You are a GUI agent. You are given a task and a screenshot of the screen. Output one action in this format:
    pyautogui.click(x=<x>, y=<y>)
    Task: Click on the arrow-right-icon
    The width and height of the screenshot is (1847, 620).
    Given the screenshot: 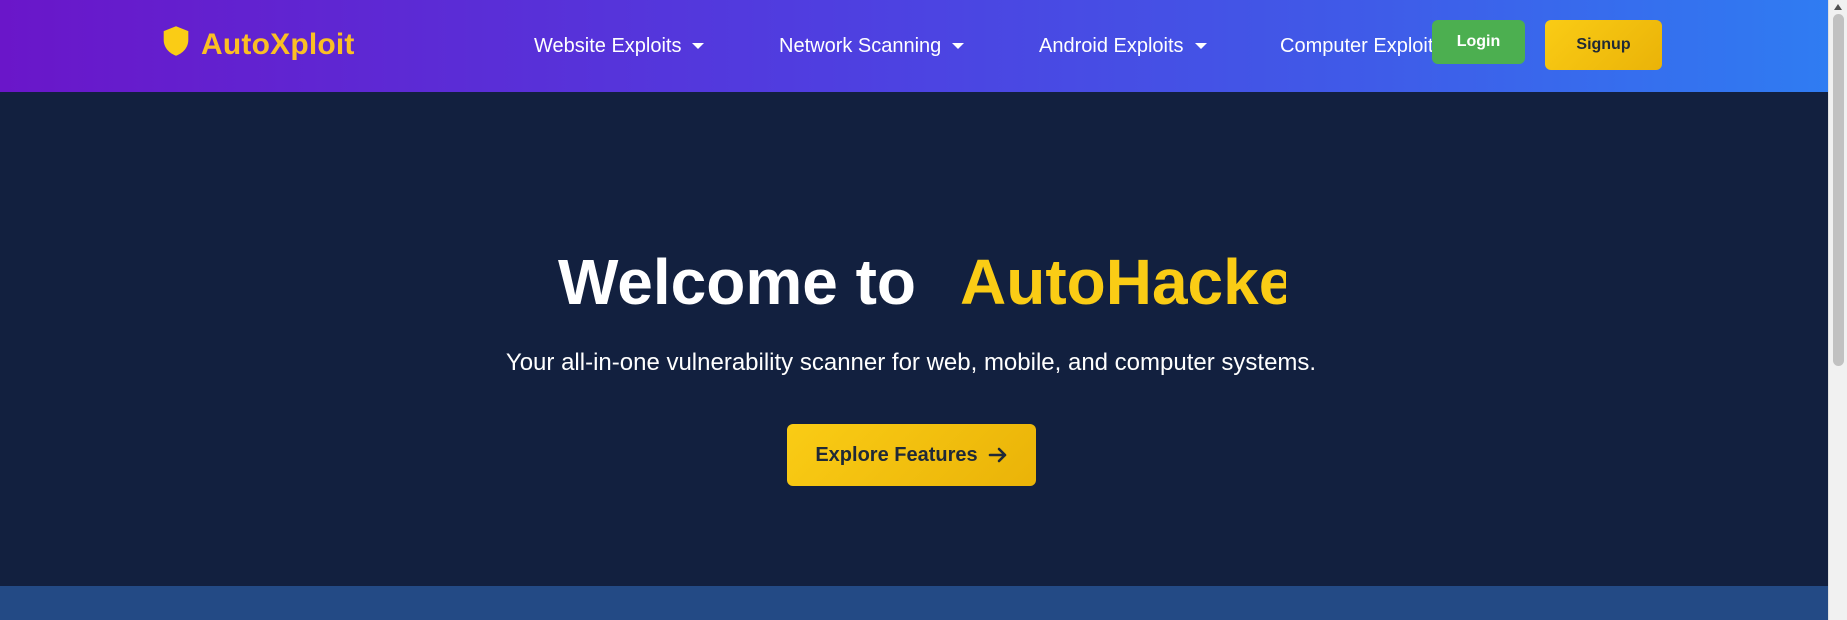 What is the action you would take?
    pyautogui.click(x=997, y=455)
    